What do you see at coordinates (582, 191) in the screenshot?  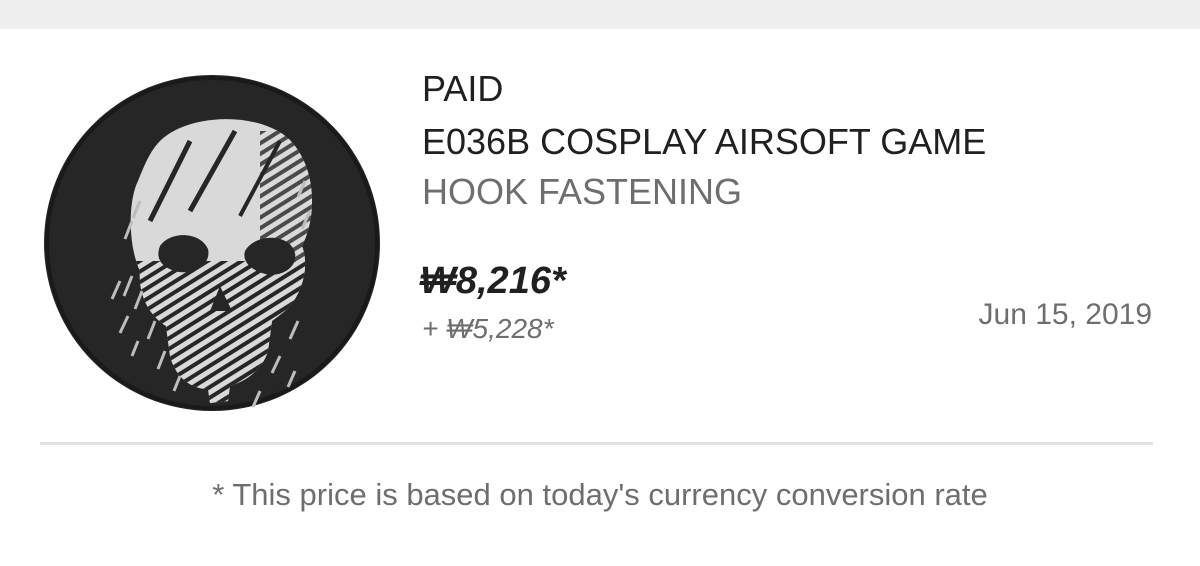 I see `product-subtitle: HOOK FASTENING` at bounding box center [582, 191].